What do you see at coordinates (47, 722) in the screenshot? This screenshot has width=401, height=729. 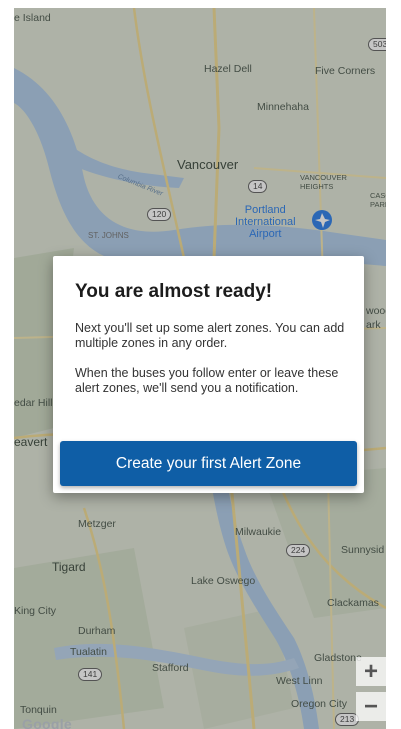 I see `google-logo: Google` at bounding box center [47, 722].